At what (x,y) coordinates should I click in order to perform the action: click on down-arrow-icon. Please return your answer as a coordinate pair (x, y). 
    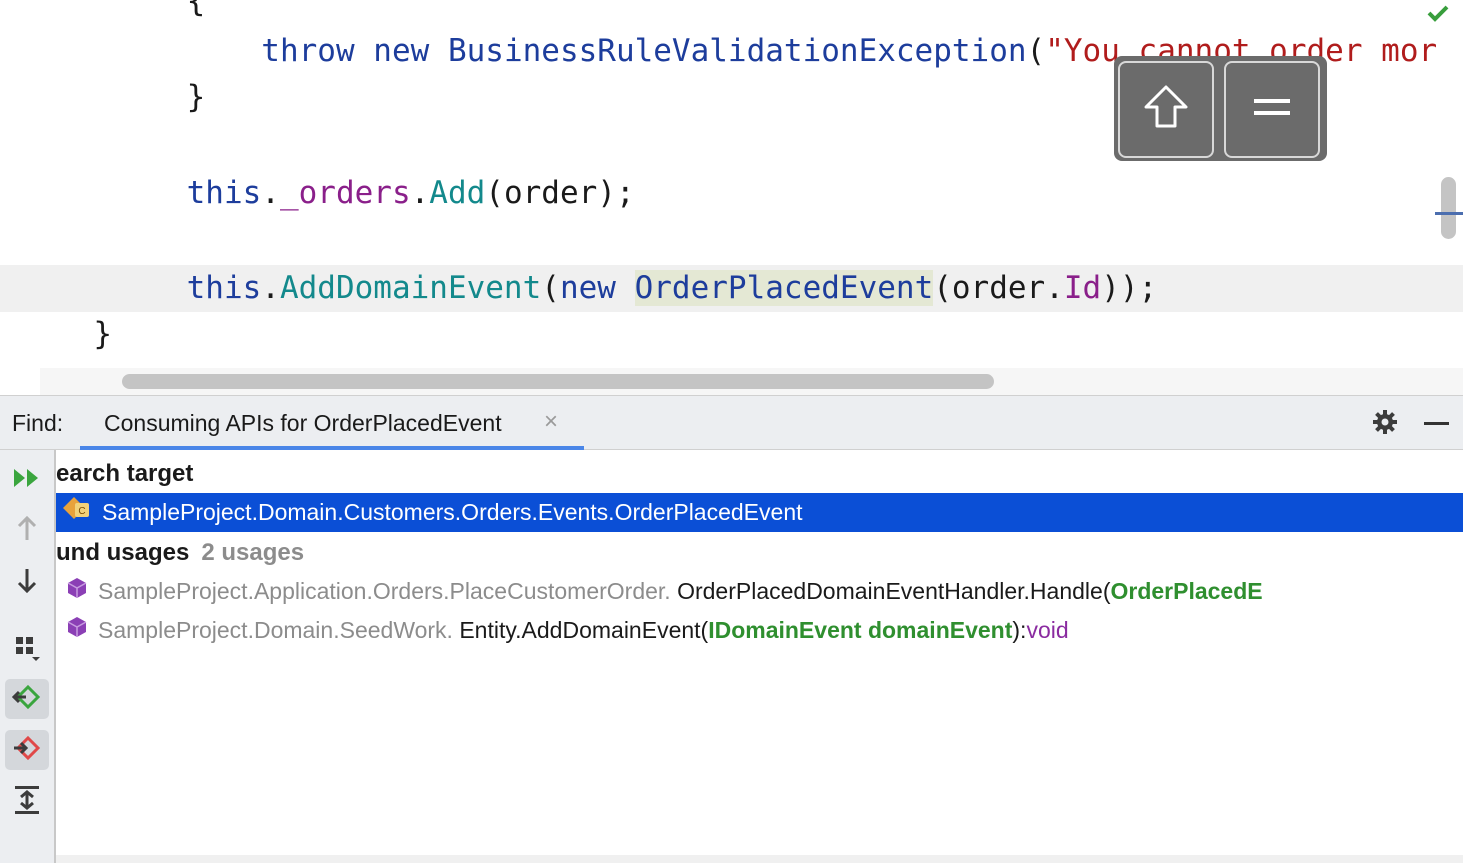
    Looking at the image, I should click on (27, 582).